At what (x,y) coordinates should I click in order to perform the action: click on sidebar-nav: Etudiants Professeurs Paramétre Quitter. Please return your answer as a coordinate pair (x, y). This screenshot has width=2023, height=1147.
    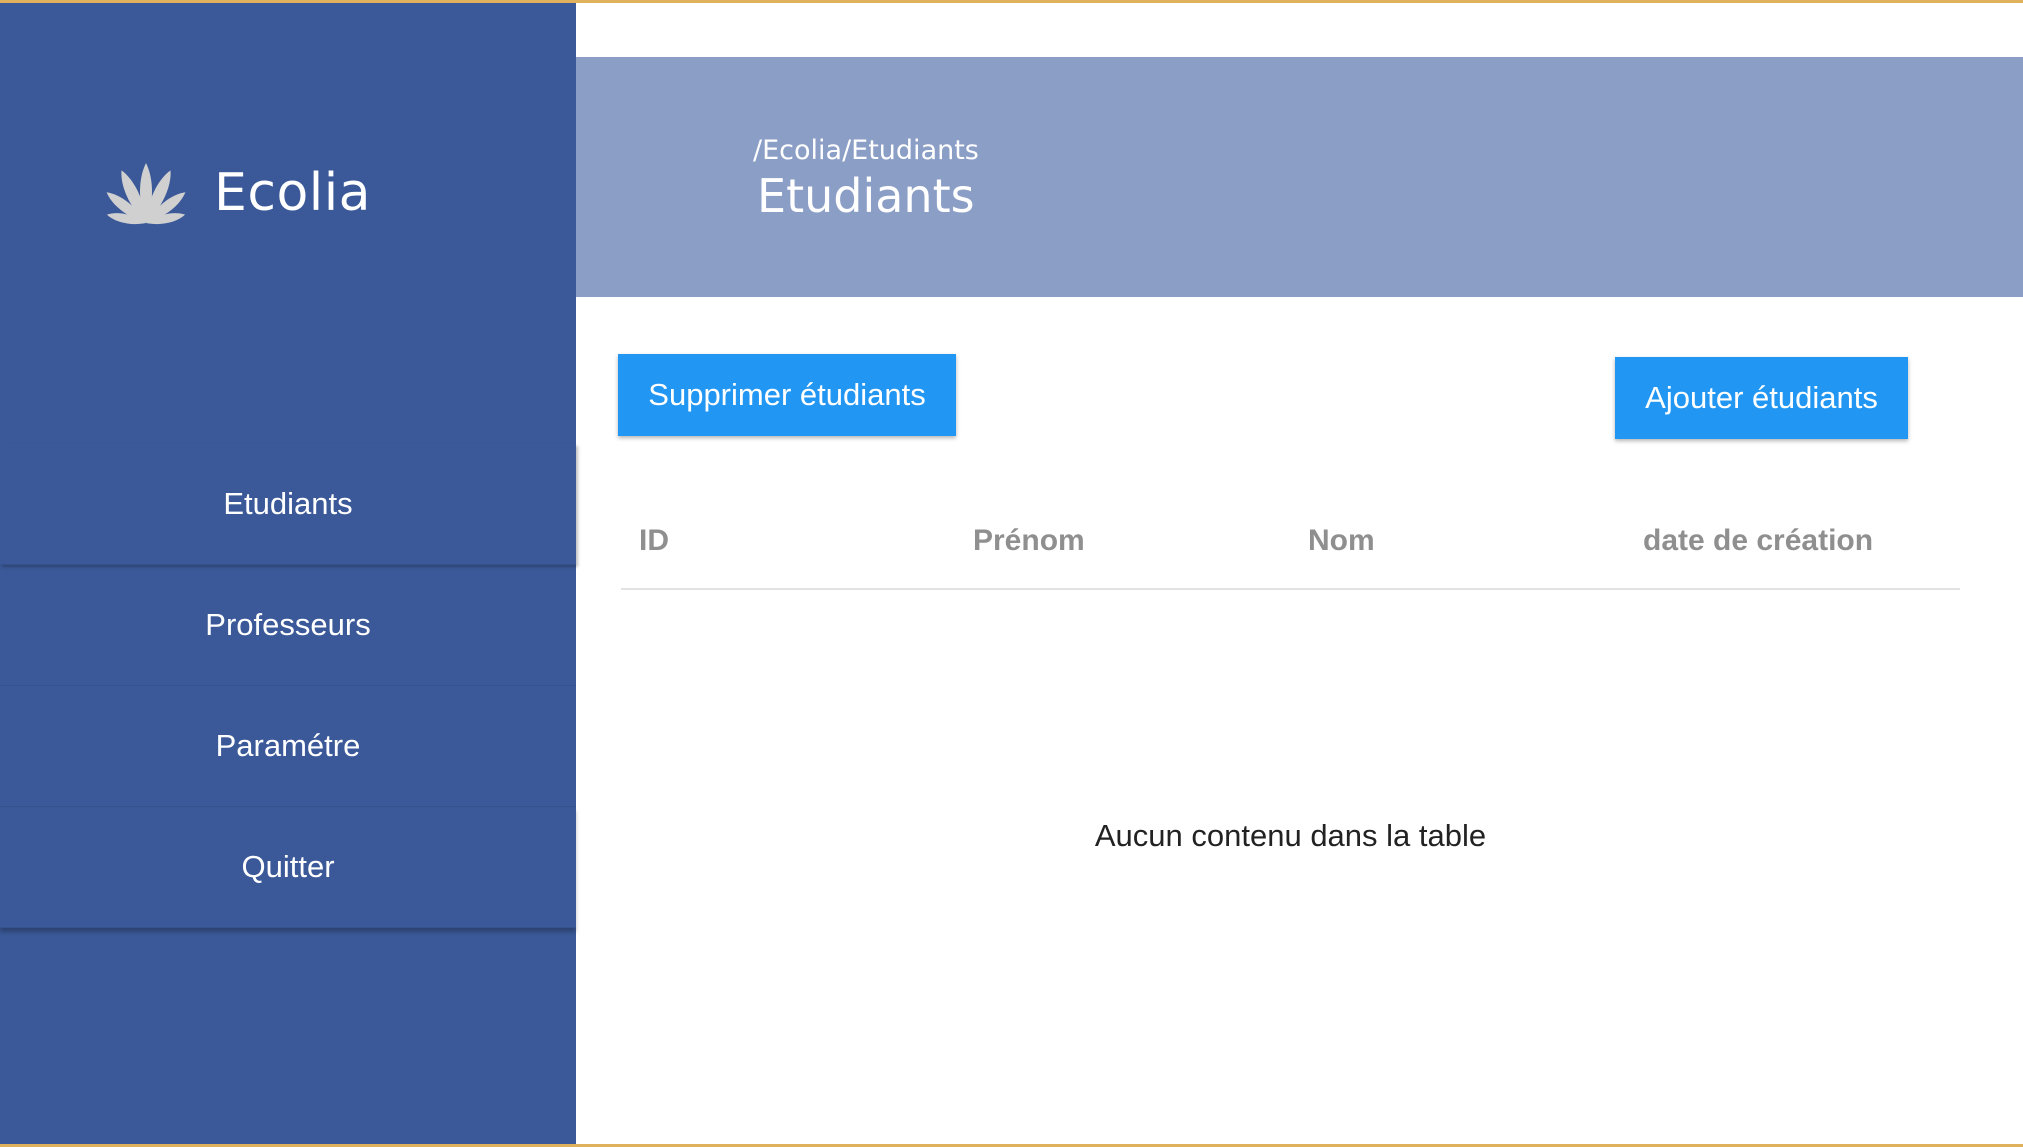
    Looking at the image, I should click on (288, 686).